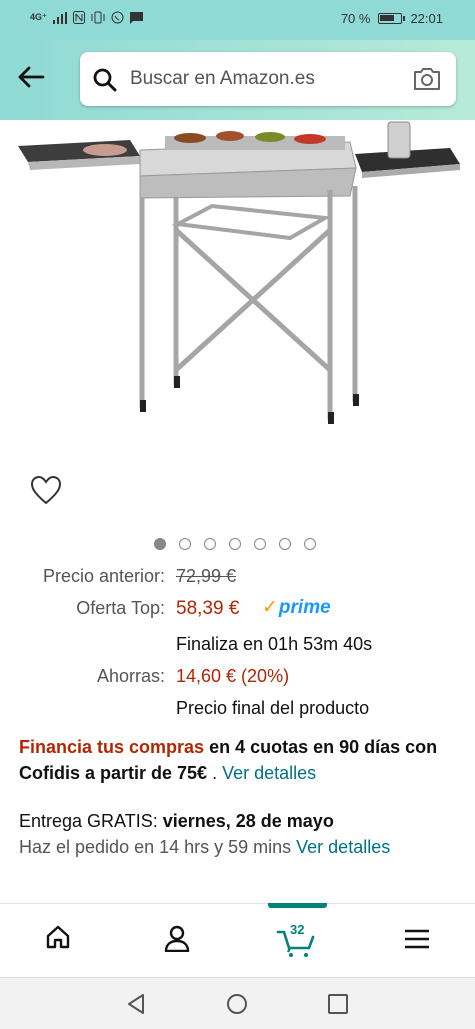  I want to click on system-recents-icon, so click(338, 1004).